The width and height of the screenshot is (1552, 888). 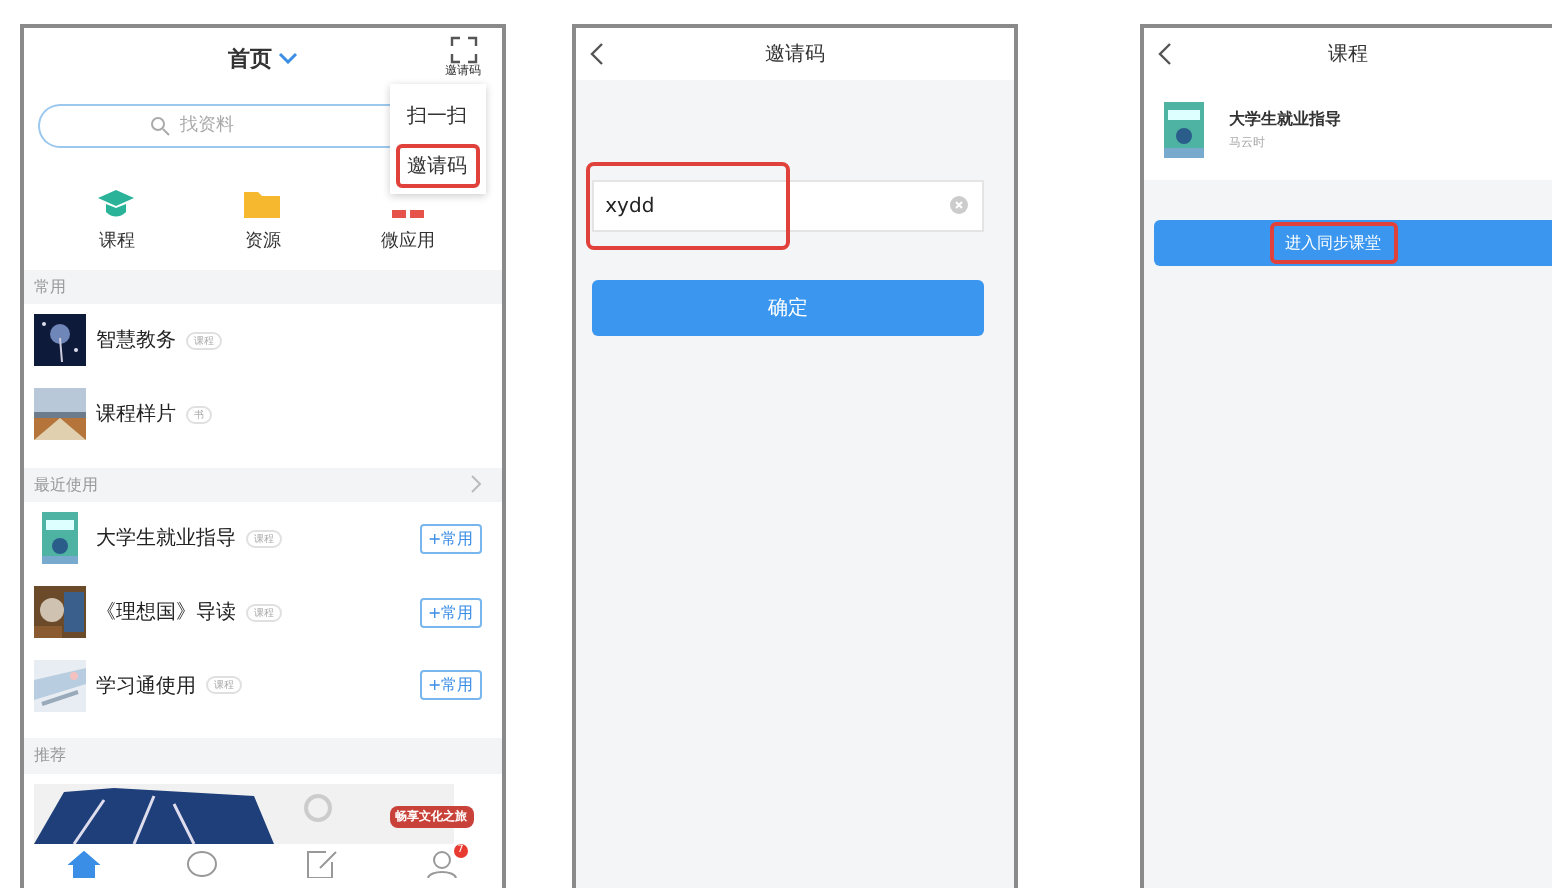 I want to click on shortcut-label: 课程, so click(x=116, y=240).